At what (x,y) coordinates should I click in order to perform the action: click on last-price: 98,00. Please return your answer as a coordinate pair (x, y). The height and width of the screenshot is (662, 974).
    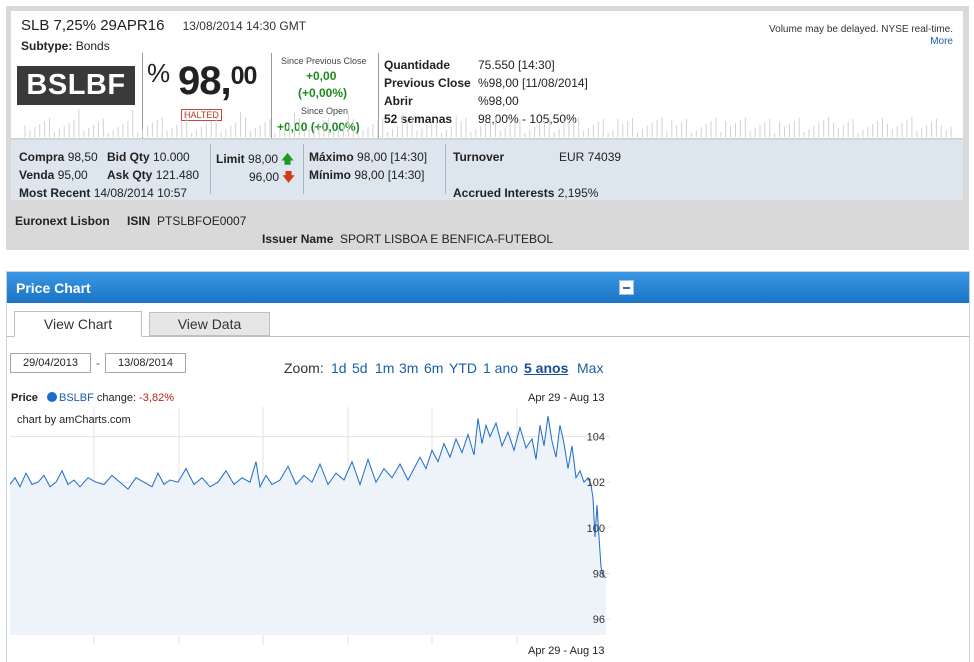
    Looking at the image, I should click on (218, 81).